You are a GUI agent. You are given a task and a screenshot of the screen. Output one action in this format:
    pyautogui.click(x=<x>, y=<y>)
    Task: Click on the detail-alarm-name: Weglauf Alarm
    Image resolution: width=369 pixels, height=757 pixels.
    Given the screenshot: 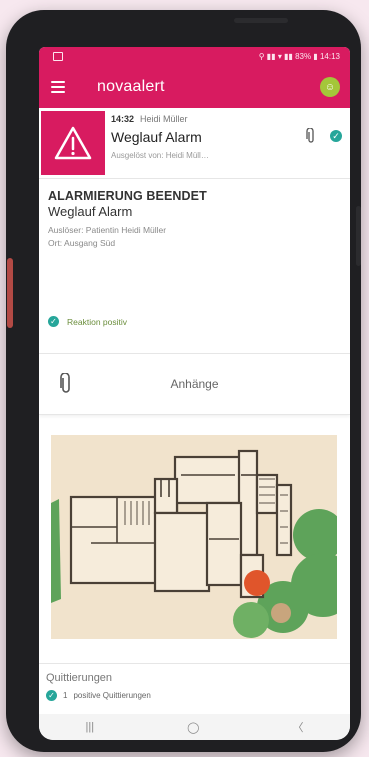 What is the action you would take?
    pyautogui.click(x=90, y=211)
    